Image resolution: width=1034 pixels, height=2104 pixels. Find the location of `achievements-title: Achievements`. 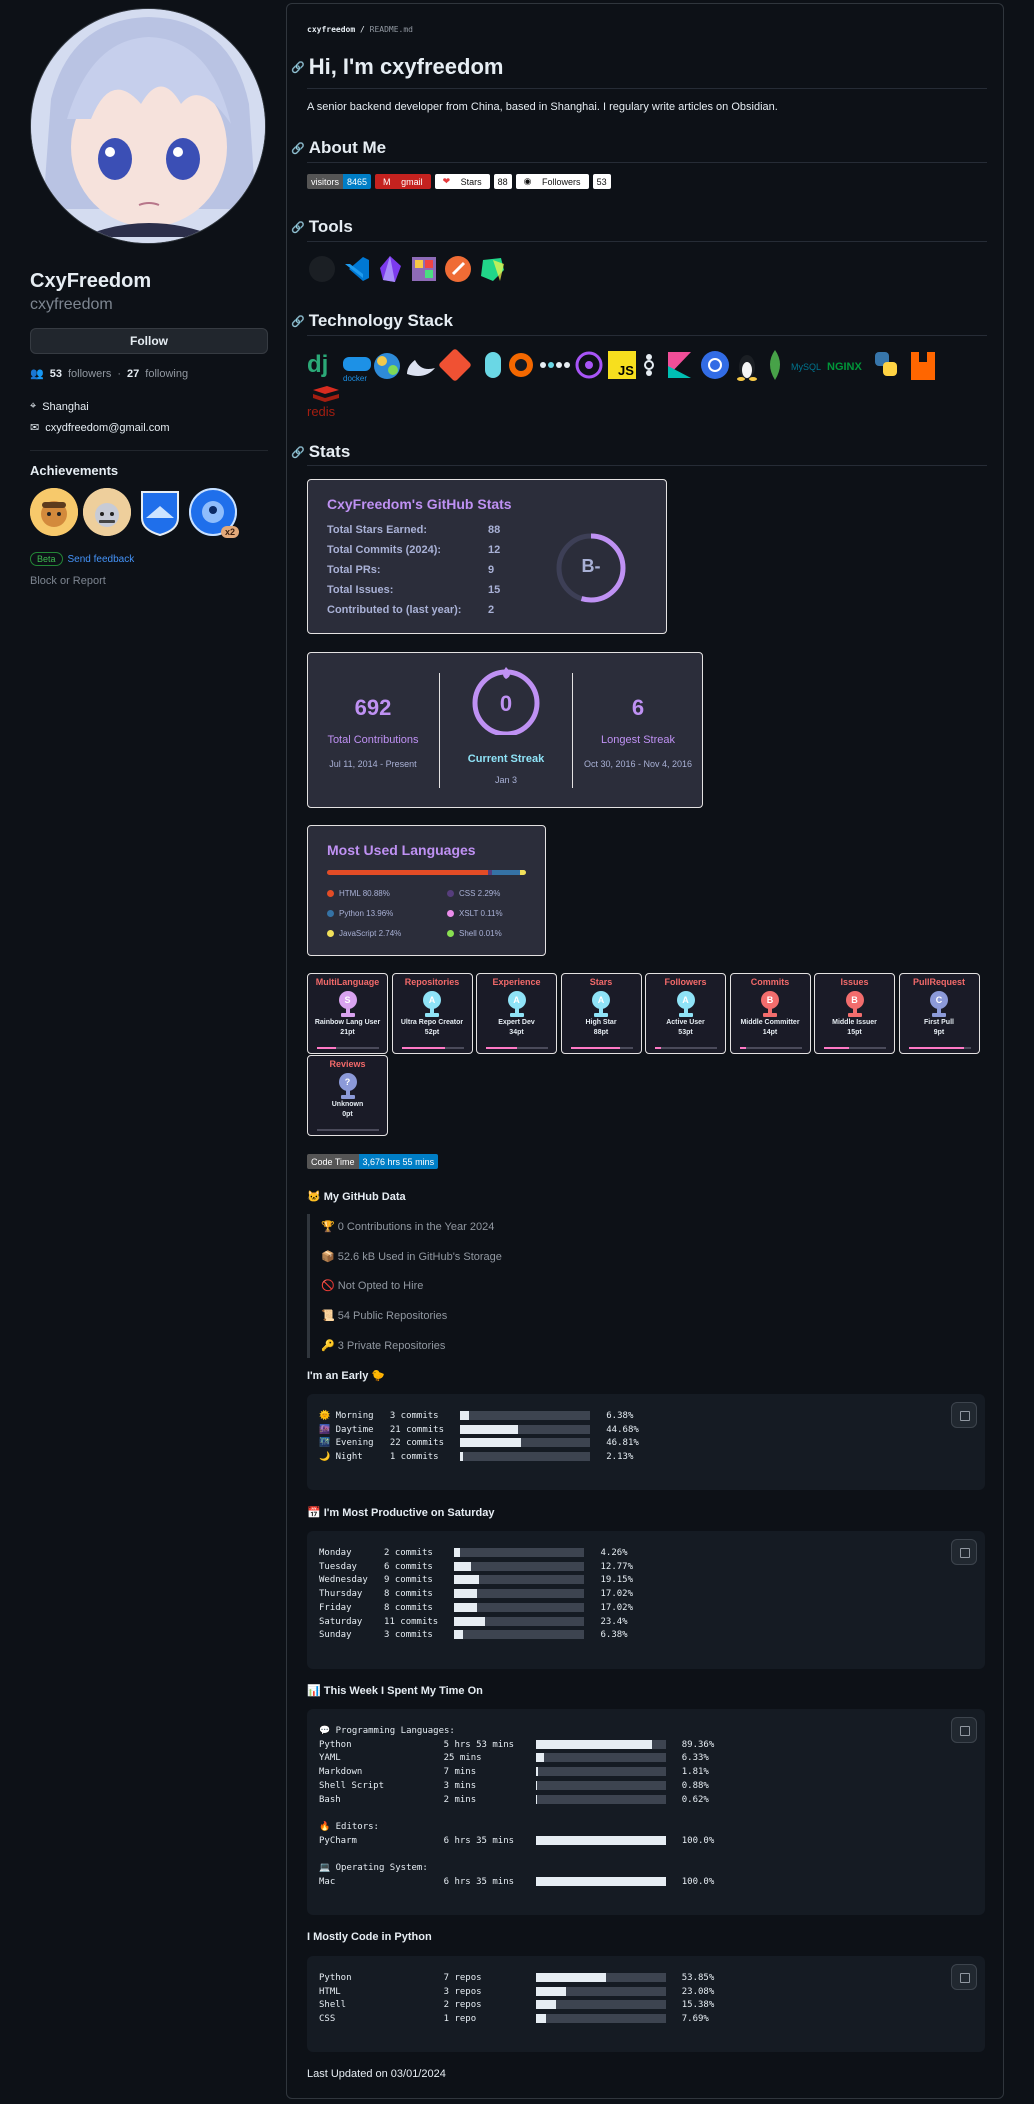

achievements-title: Achievements is located at coordinates (149, 470).